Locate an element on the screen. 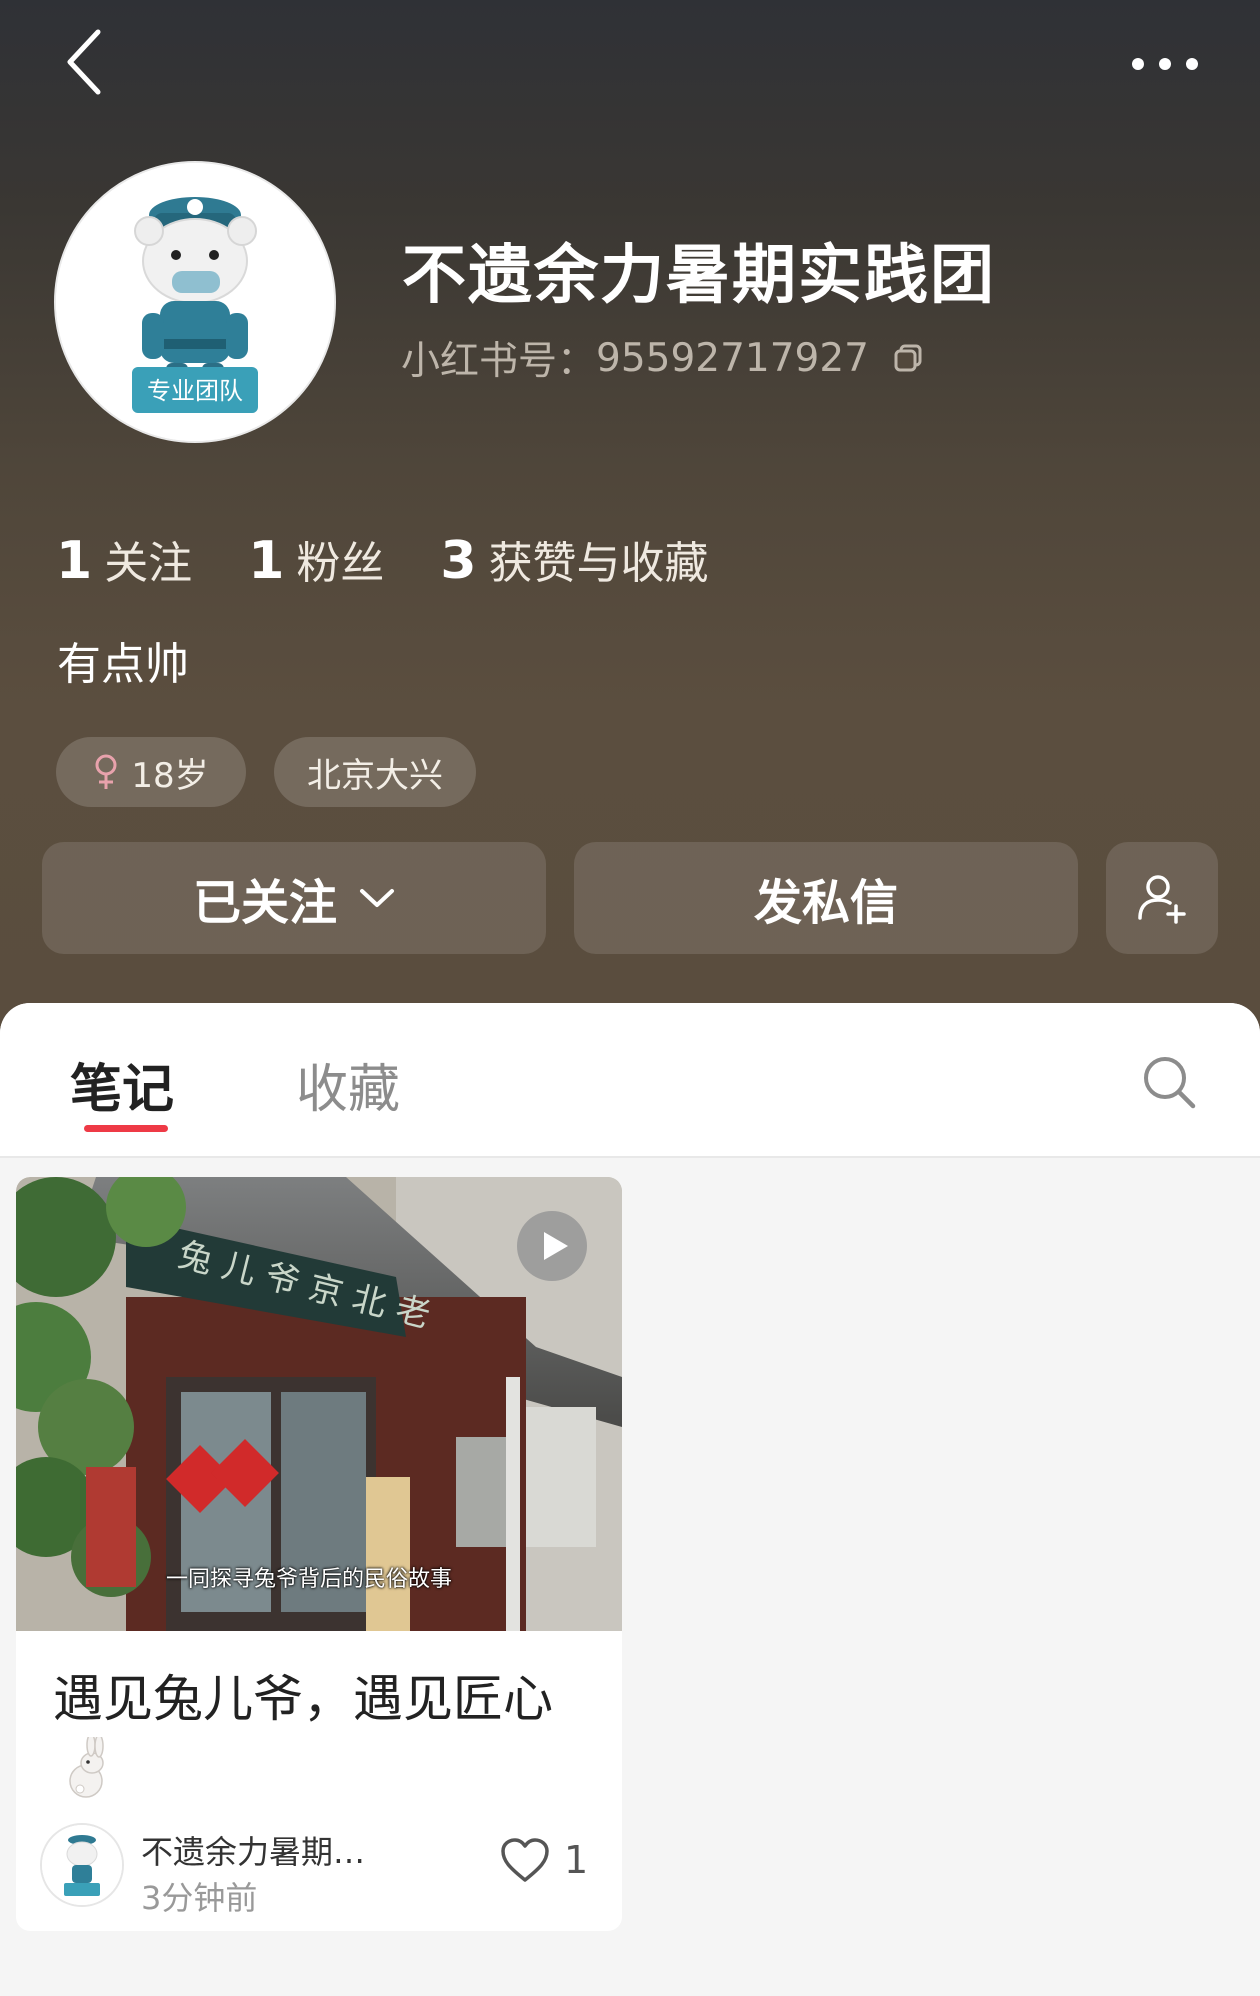  stat-following-count: 1 is located at coordinates (74, 561).